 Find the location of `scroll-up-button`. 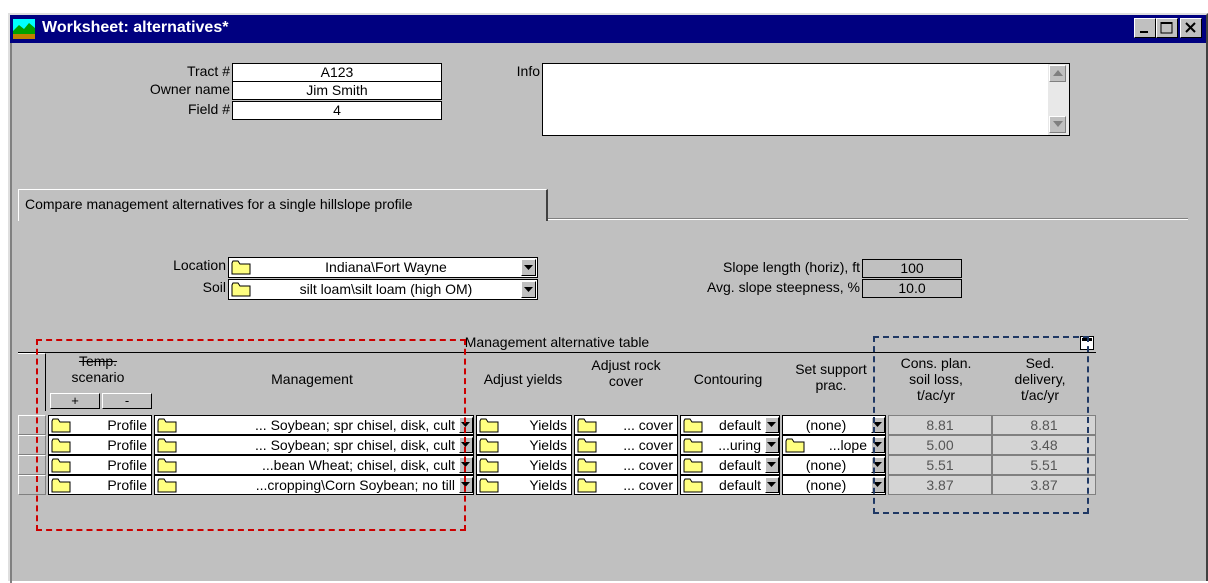

scroll-up-button is located at coordinates (1057, 73).